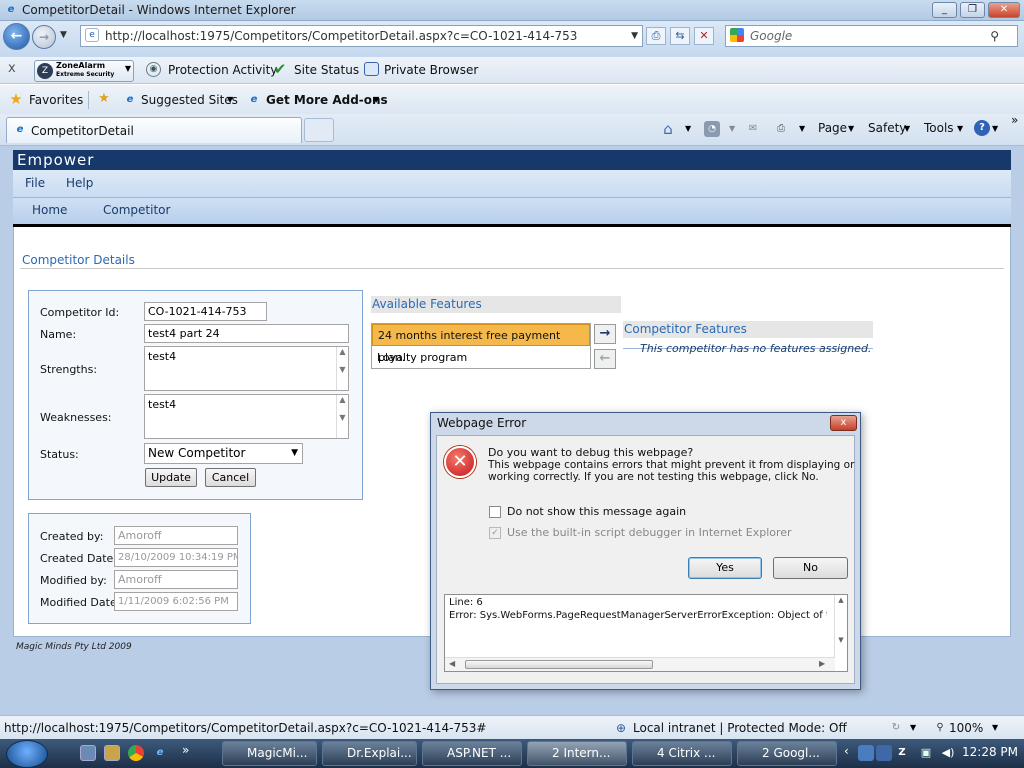  Describe the element at coordinates (82, 131) in the screenshot. I see `tab-label: CompetitorDetail` at that location.